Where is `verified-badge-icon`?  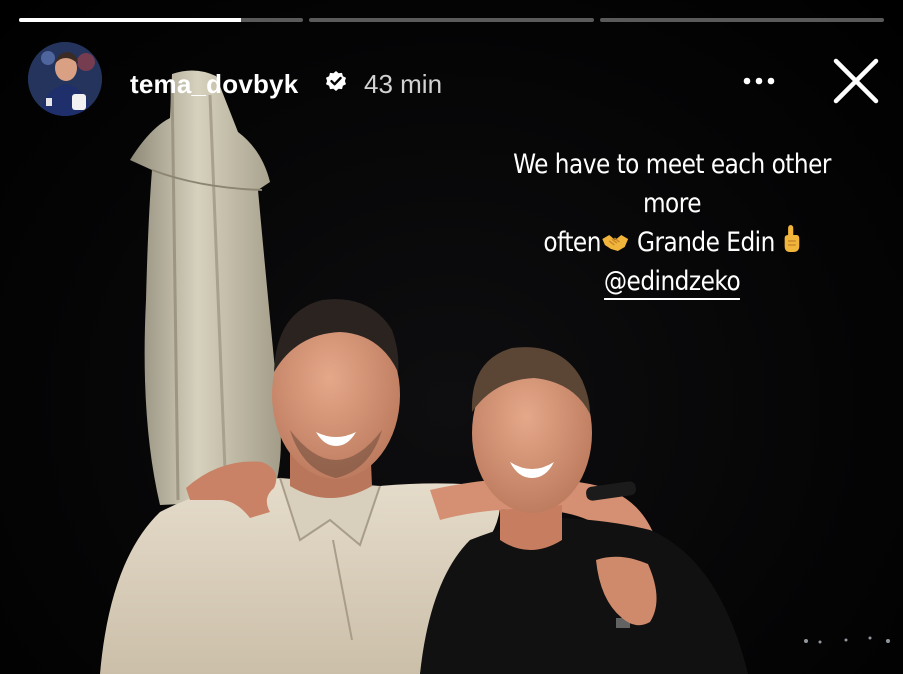
verified-badge-icon is located at coordinates (336, 81).